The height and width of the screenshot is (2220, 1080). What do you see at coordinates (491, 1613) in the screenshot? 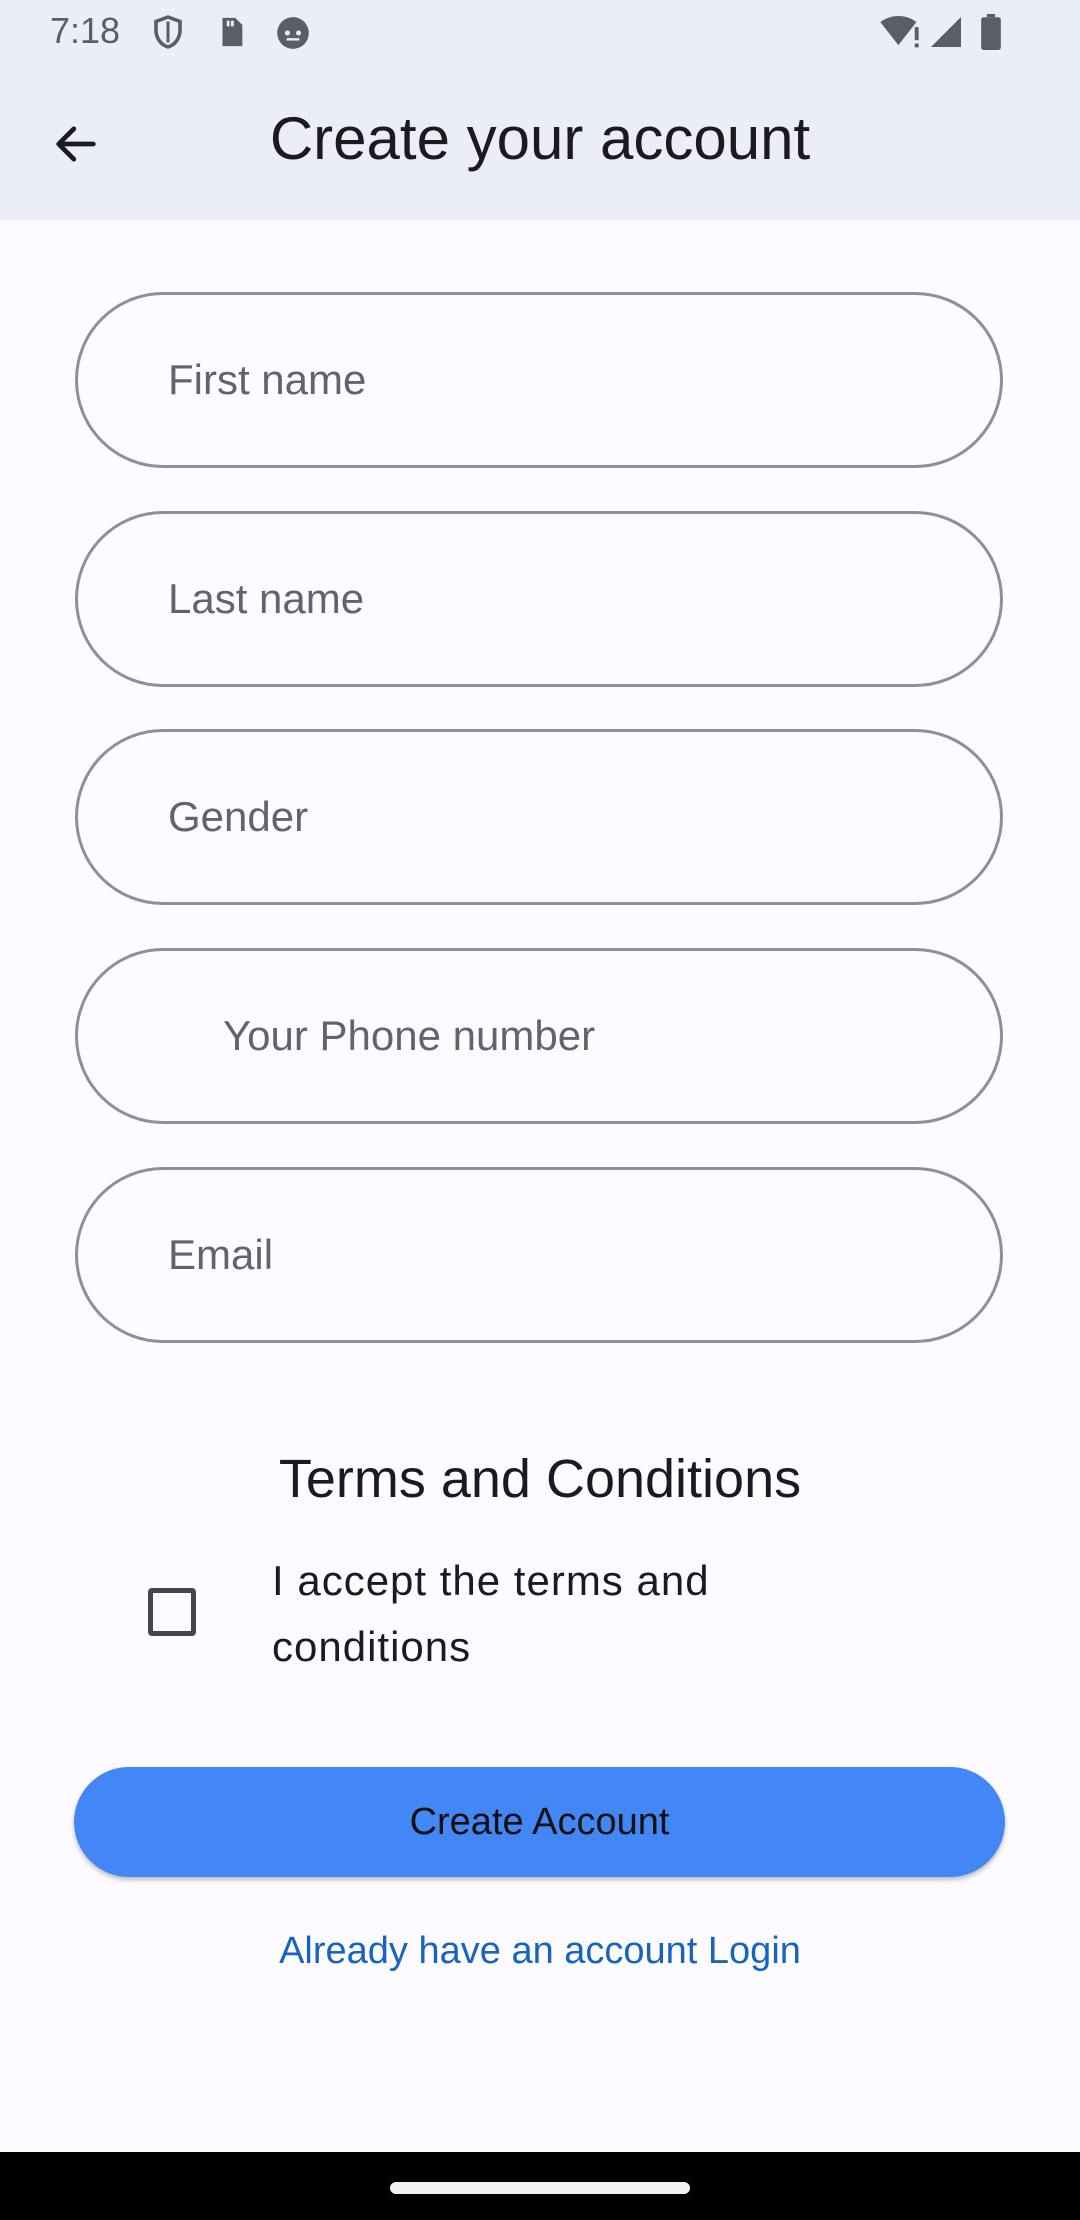
I see `terms-accept-label: I accept the terms and conditions` at bounding box center [491, 1613].